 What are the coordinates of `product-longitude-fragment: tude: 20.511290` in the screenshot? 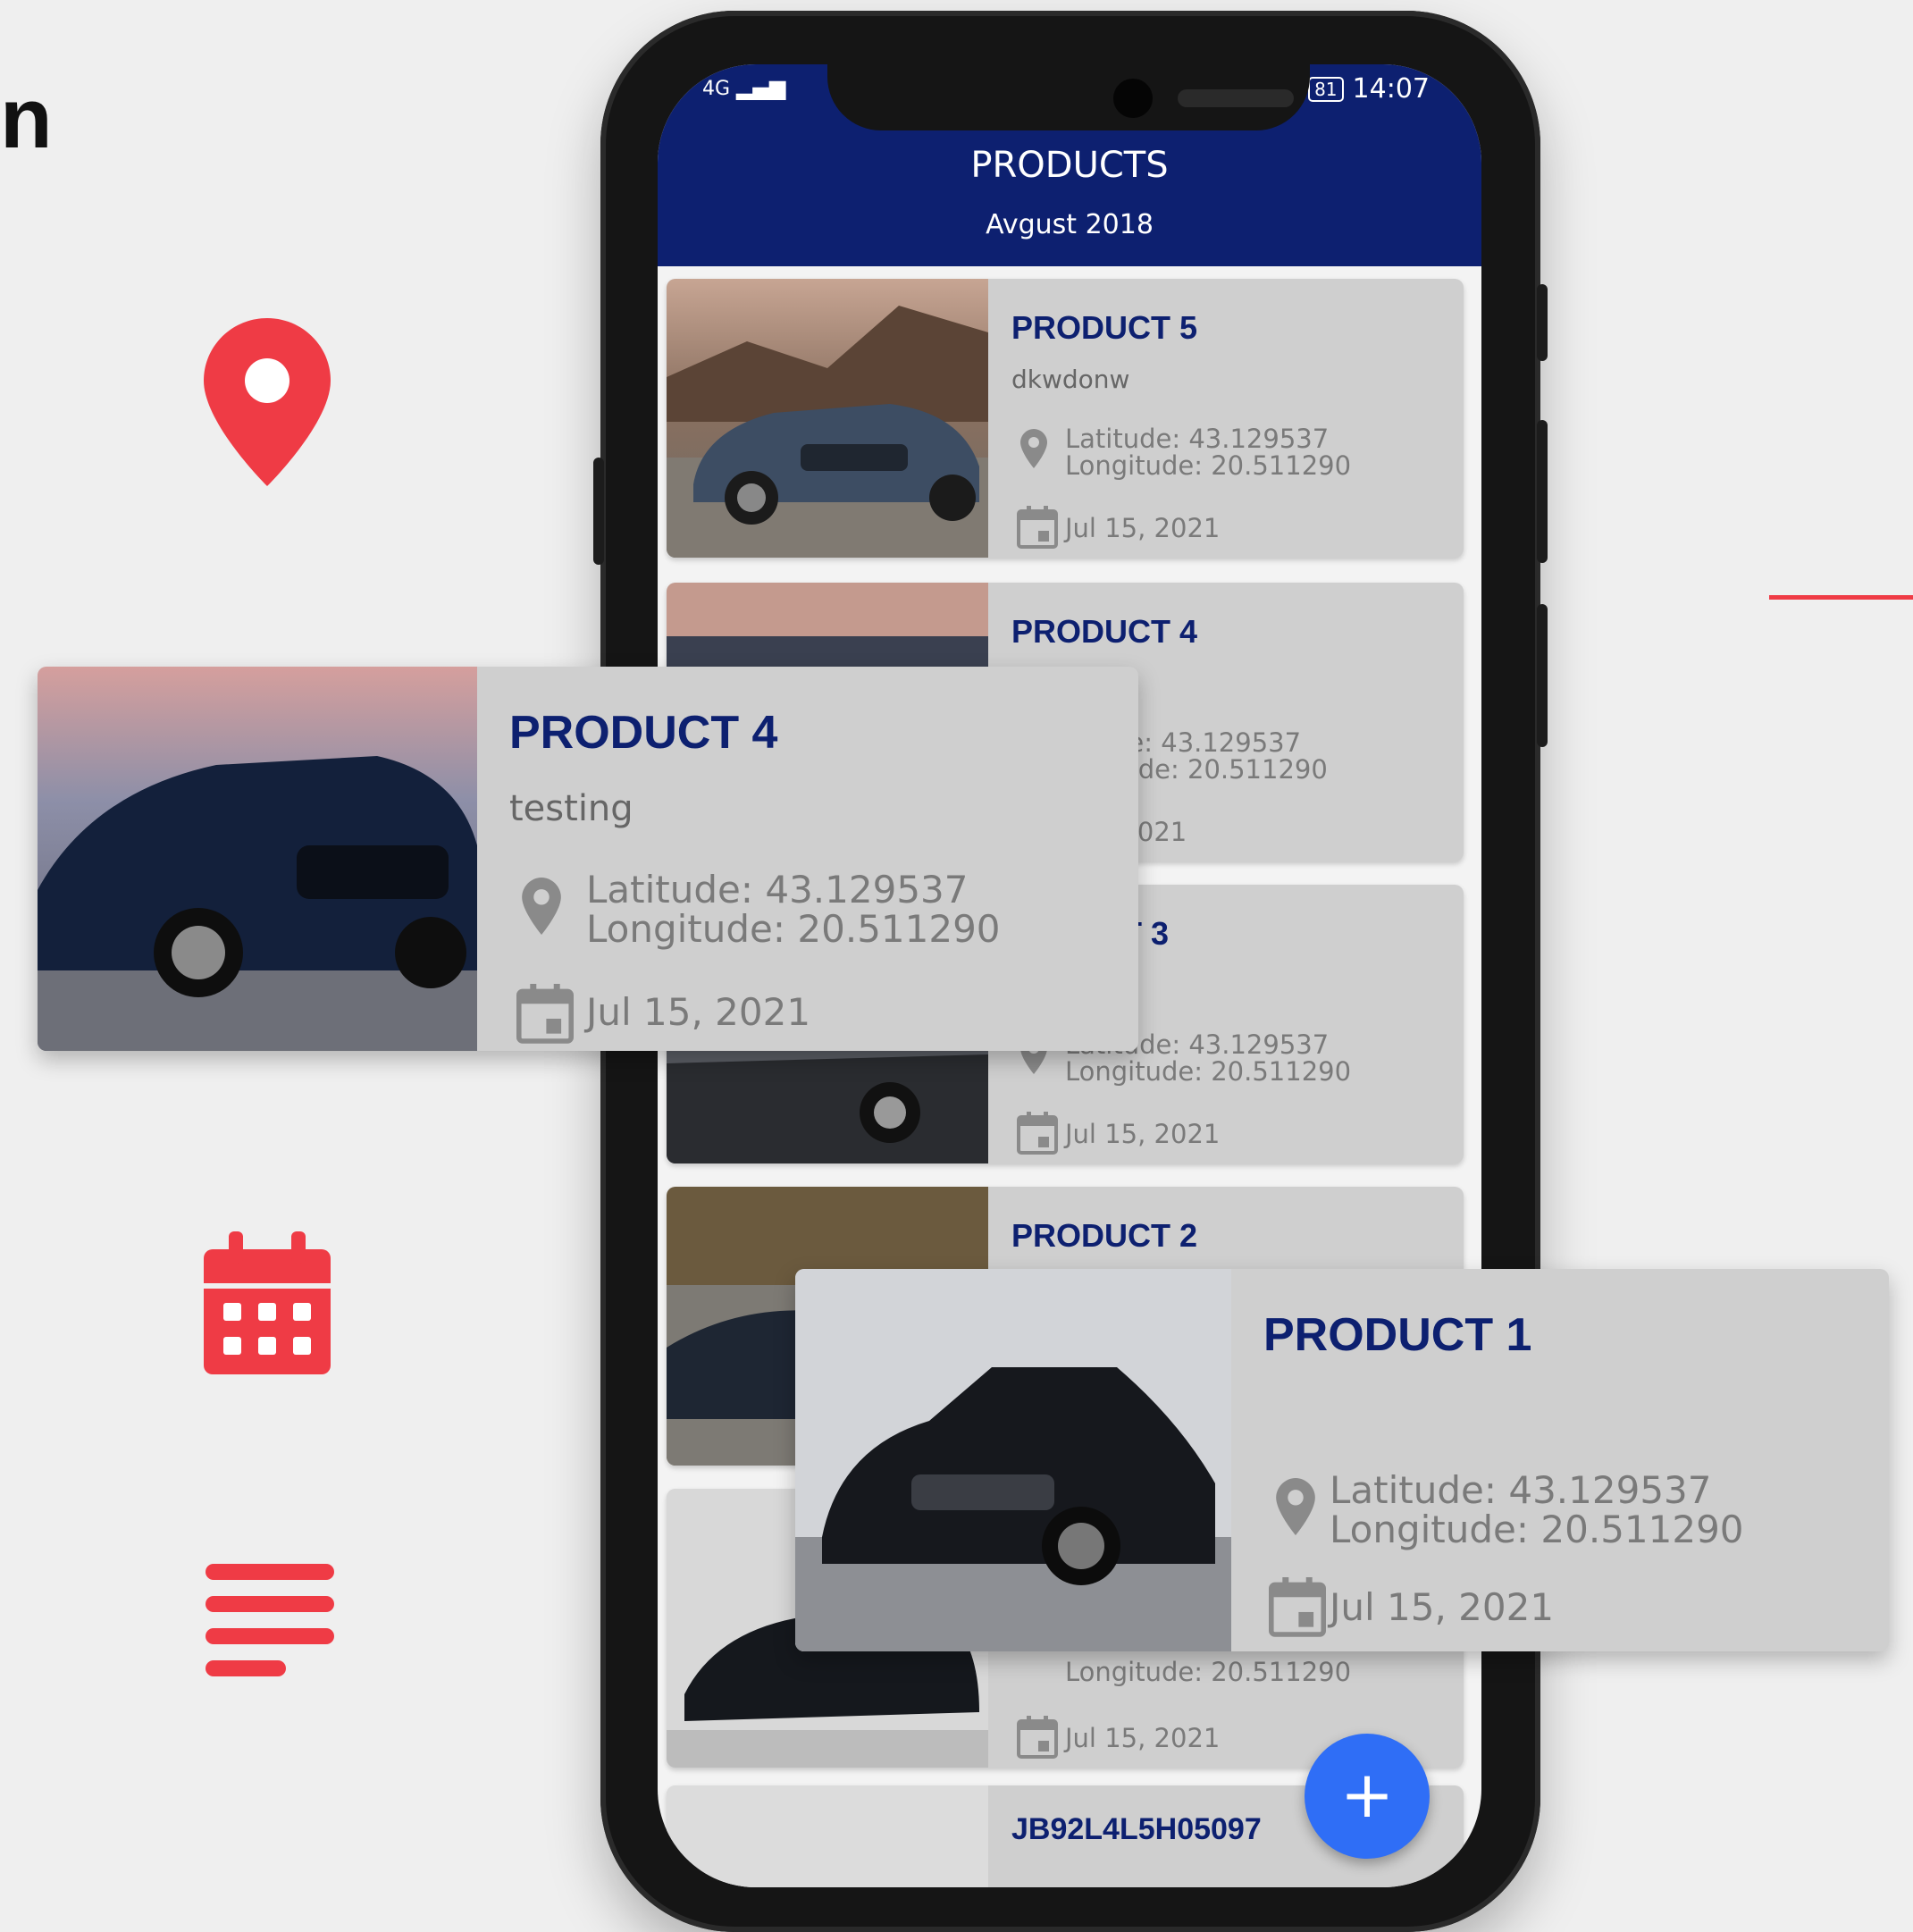 It's located at (1220, 769).